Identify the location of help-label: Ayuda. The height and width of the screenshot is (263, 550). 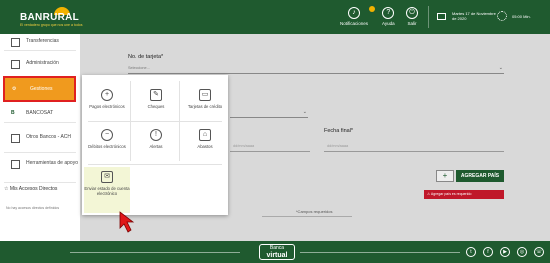
(388, 23).